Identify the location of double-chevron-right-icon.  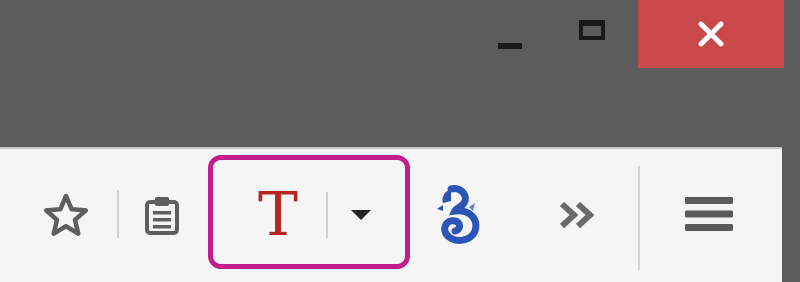
(577, 215).